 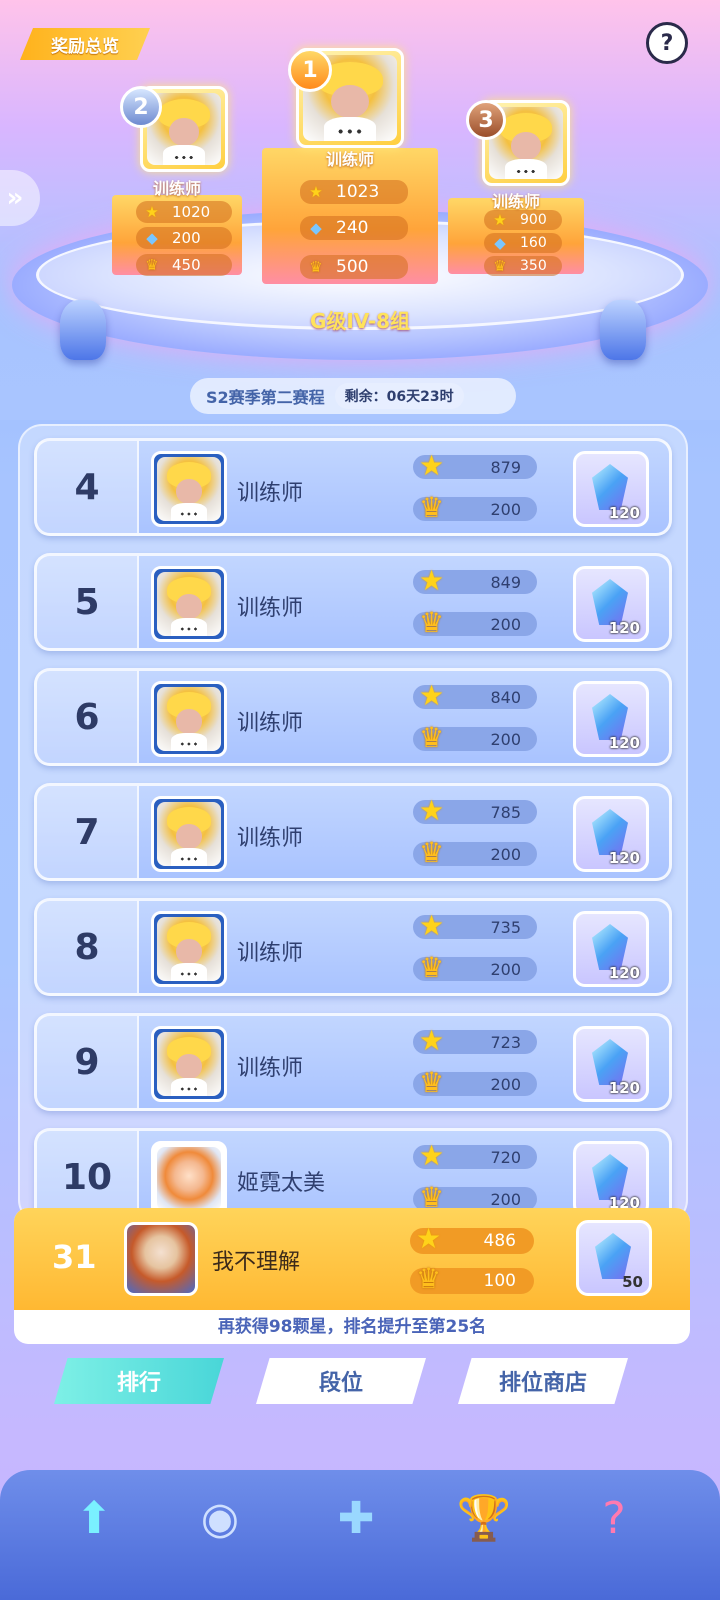 I want to click on my-reward-box: 50, so click(x=614, y=1258).